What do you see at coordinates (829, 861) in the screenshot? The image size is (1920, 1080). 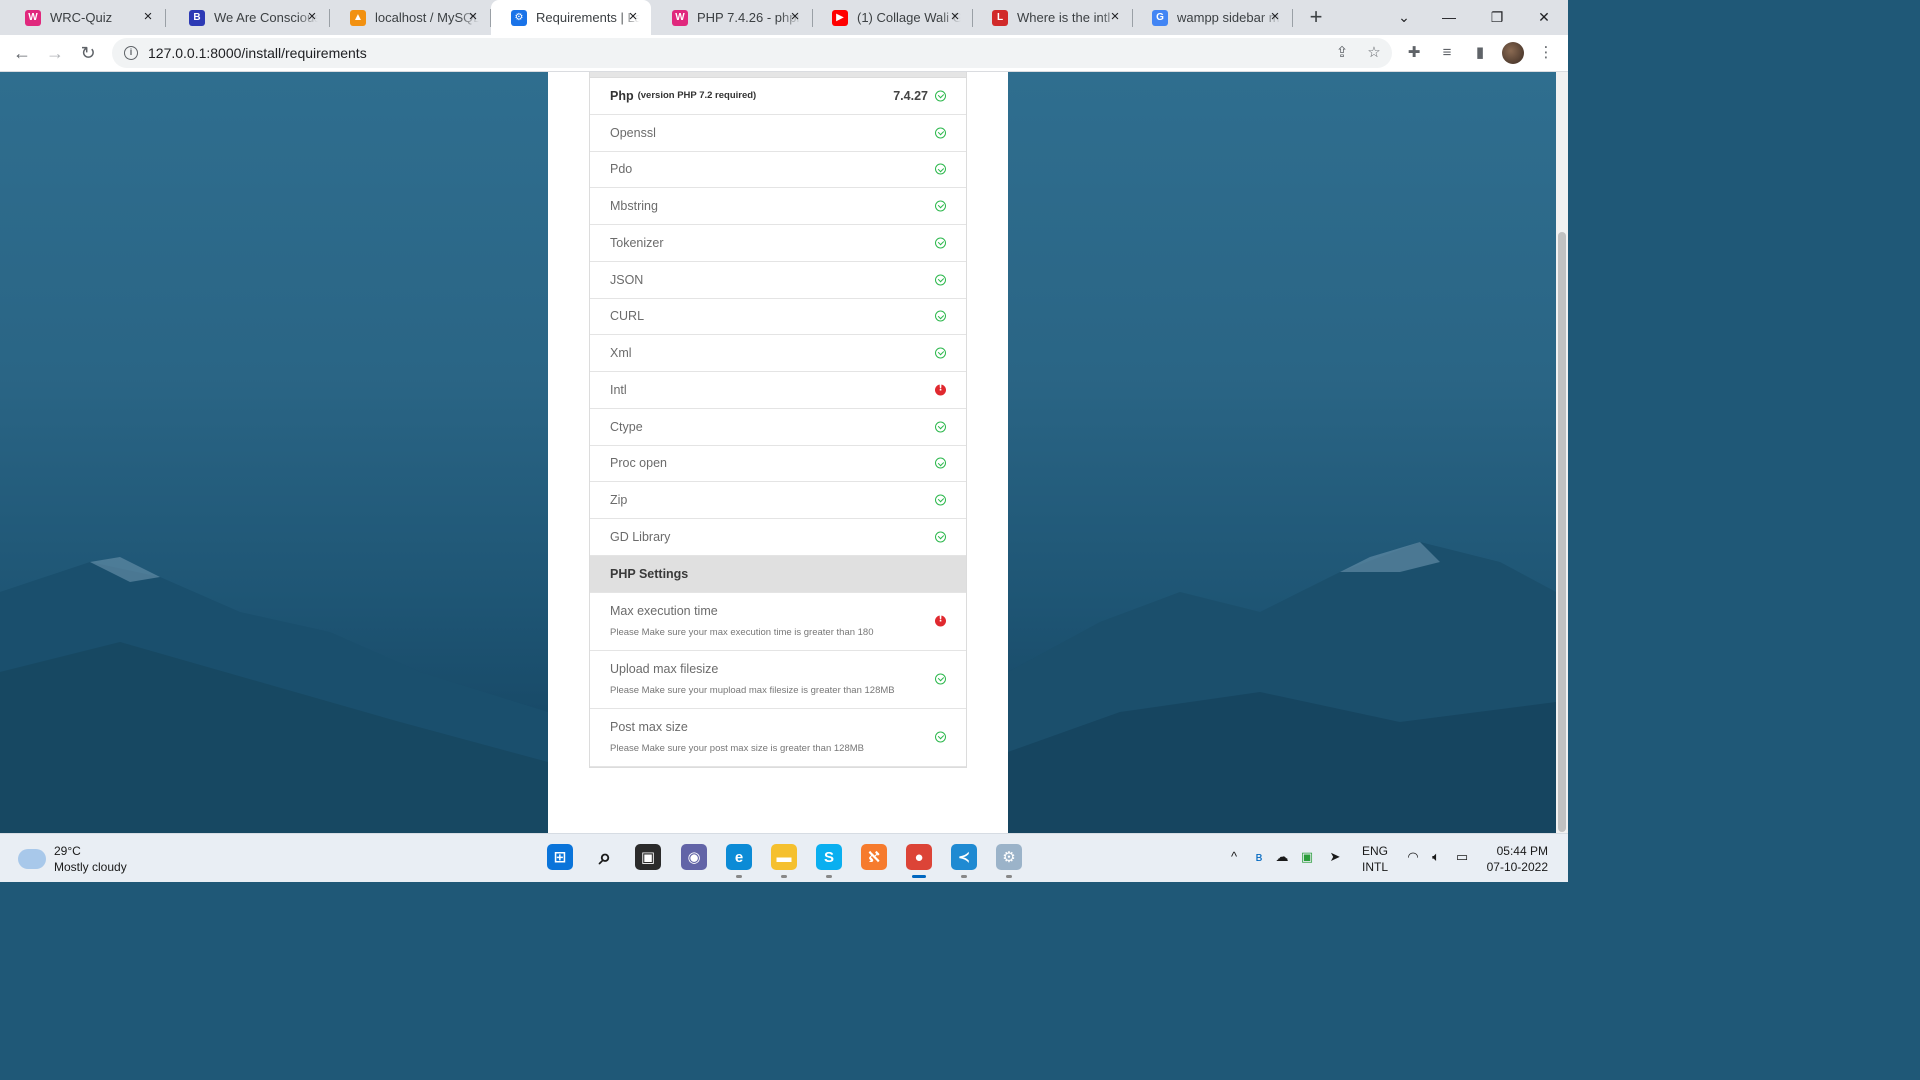 I see `skype-icon: S` at bounding box center [829, 861].